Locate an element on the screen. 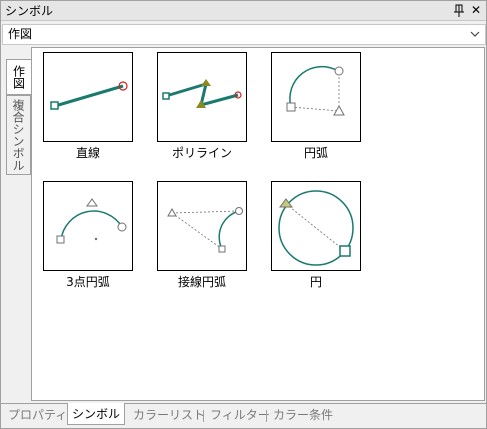  tab-filter: フィルター is located at coordinates (240, 416).